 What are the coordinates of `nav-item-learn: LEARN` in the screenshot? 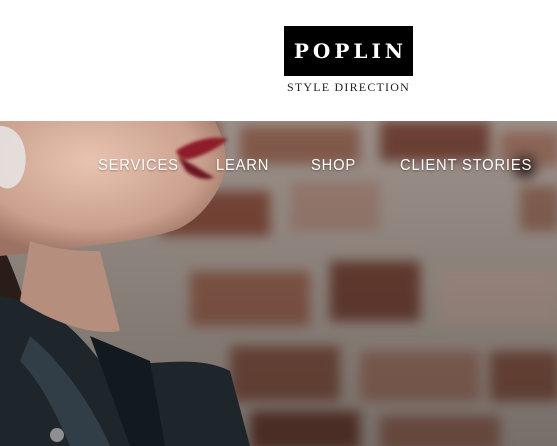 It's located at (242, 166).